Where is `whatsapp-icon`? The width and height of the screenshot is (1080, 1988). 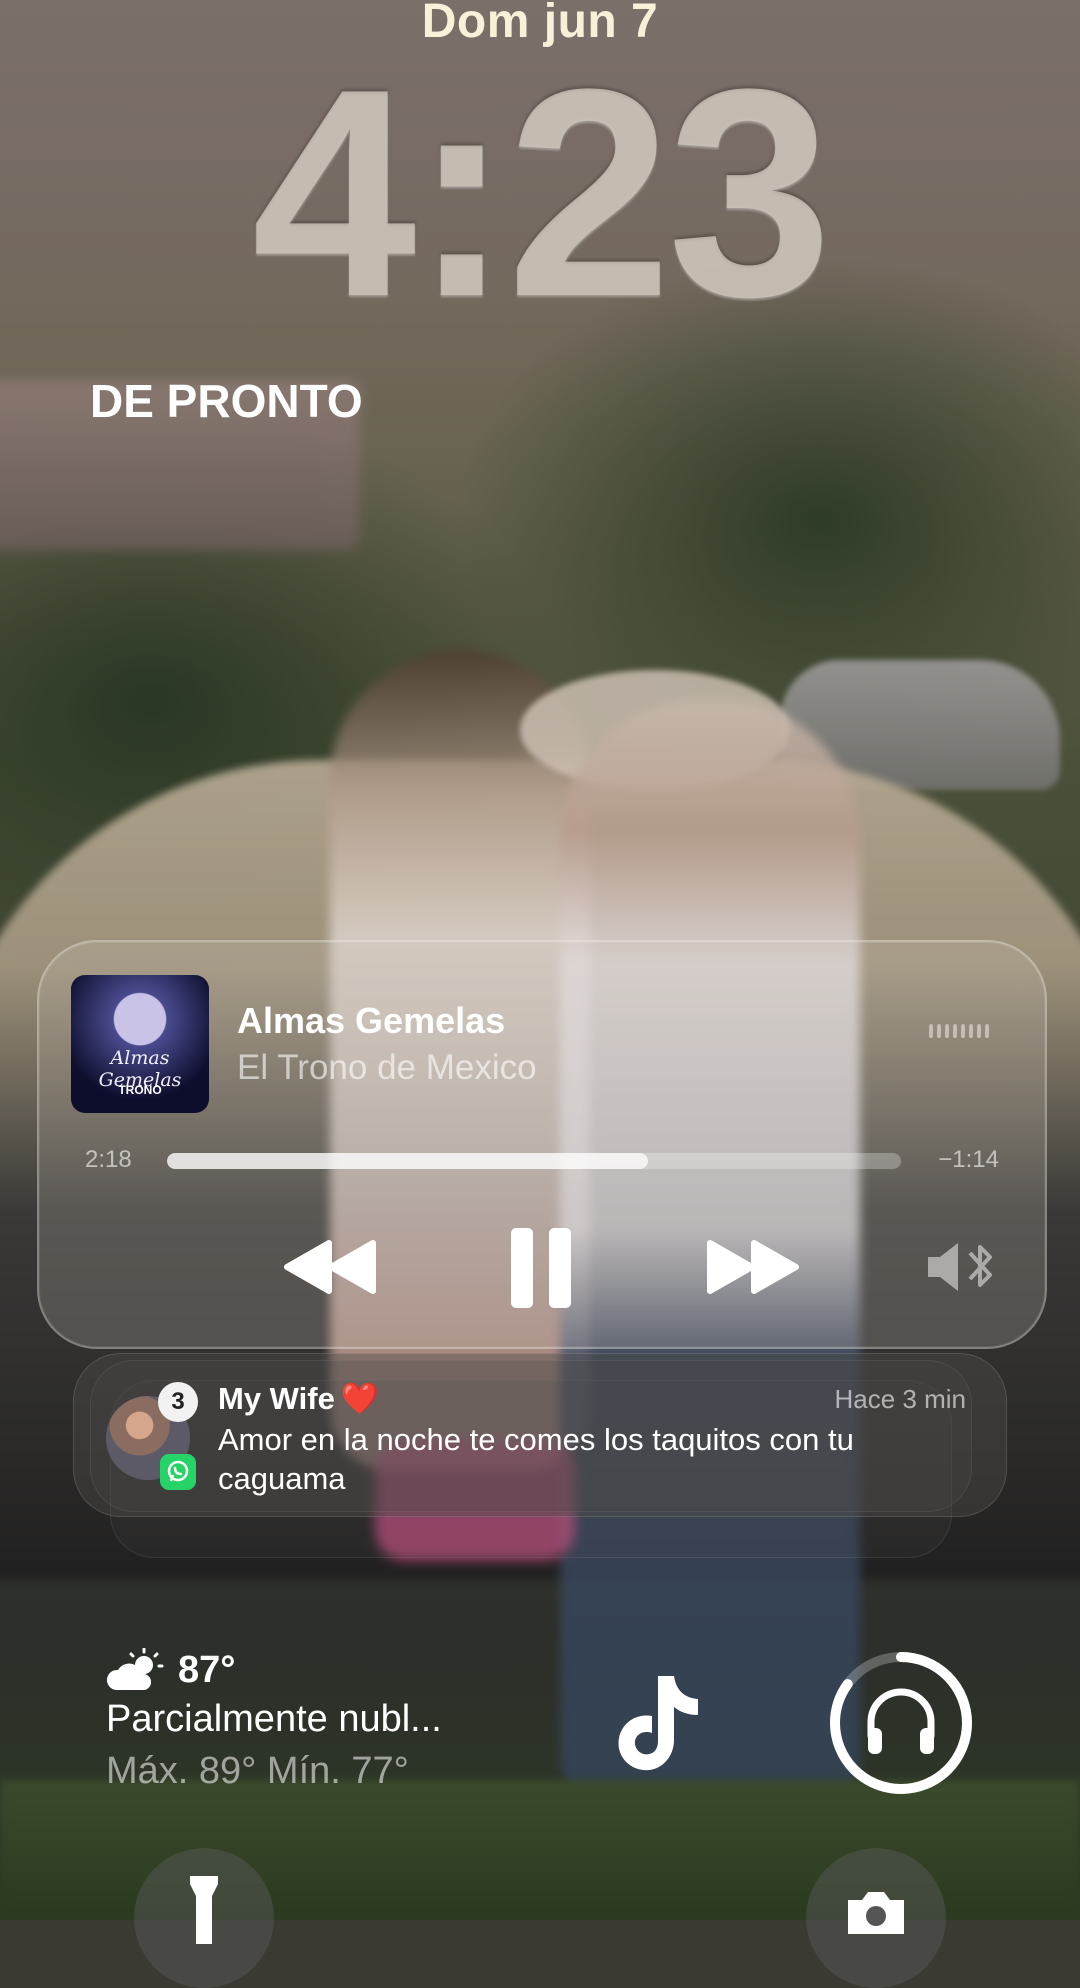 whatsapp-icon is located at coordinates (178, 1472).